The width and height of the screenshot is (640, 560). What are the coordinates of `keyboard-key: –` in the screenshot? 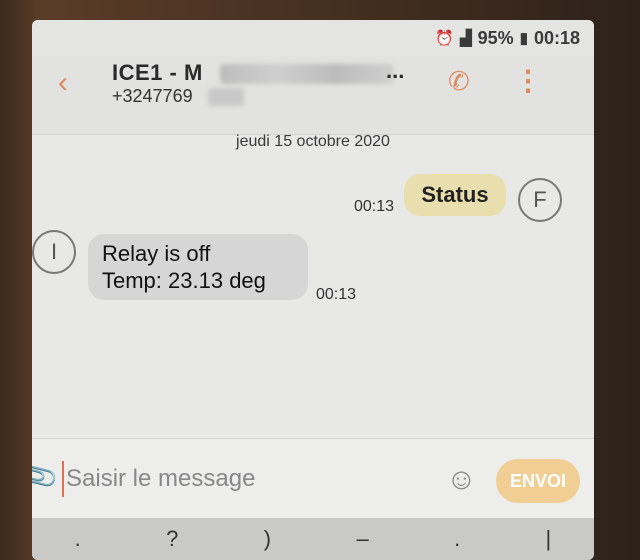 It's located at (362, 539).